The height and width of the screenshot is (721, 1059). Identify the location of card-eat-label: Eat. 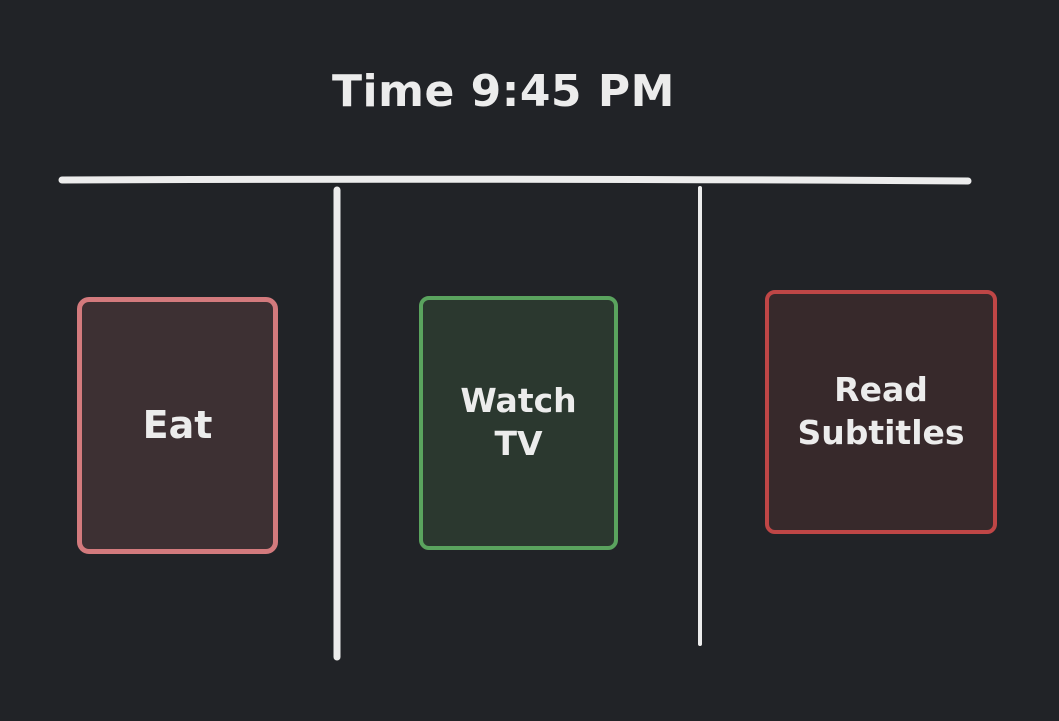
(177, 424).